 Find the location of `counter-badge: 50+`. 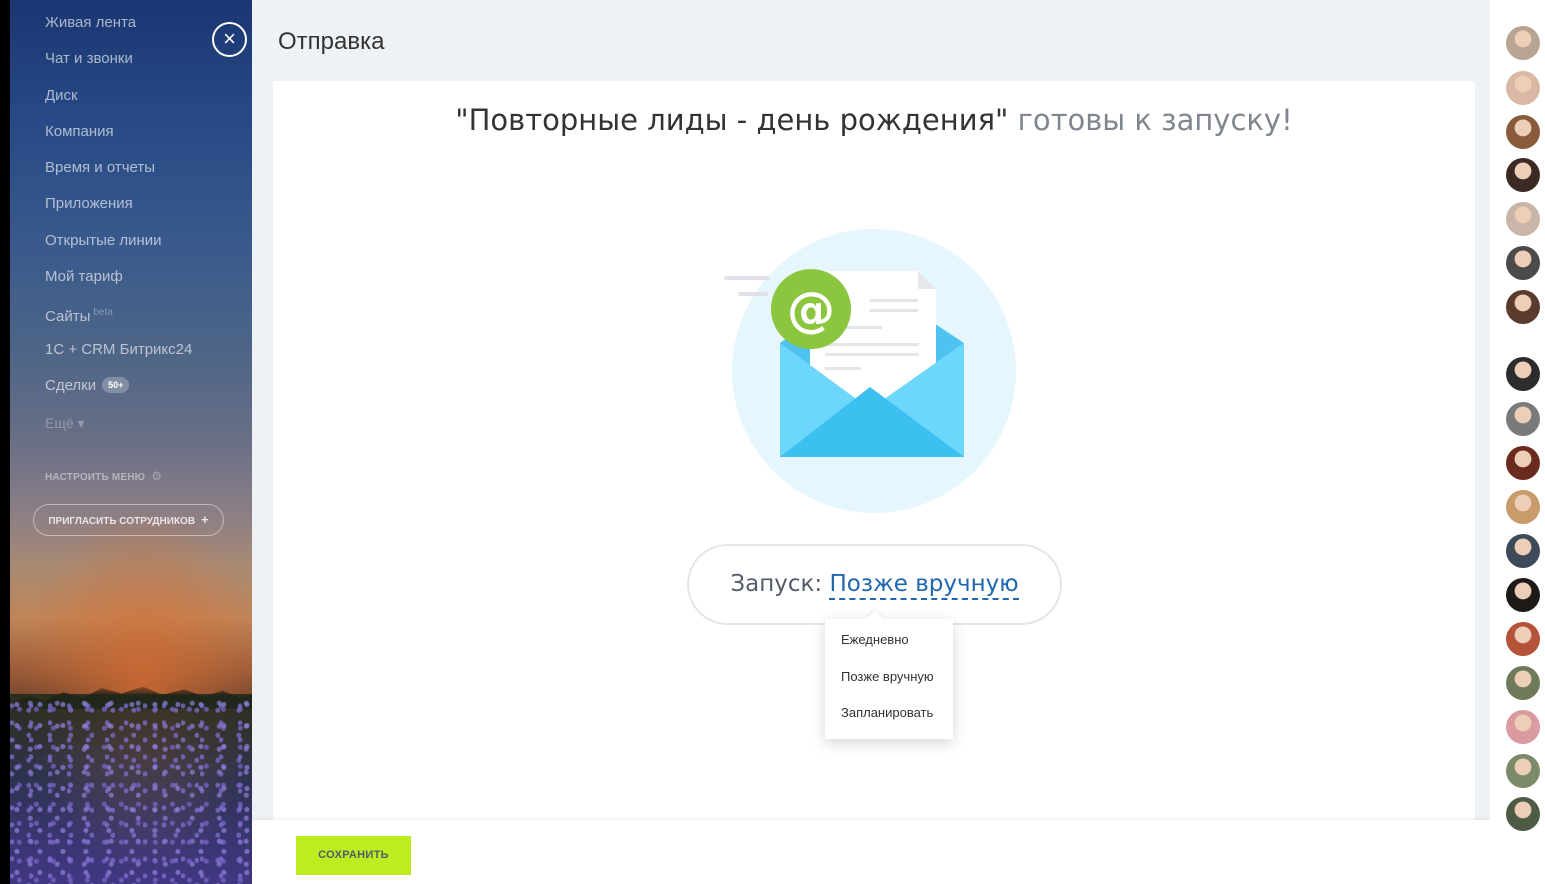

counter-badge: 50+ is located at coordinates (116, 384).